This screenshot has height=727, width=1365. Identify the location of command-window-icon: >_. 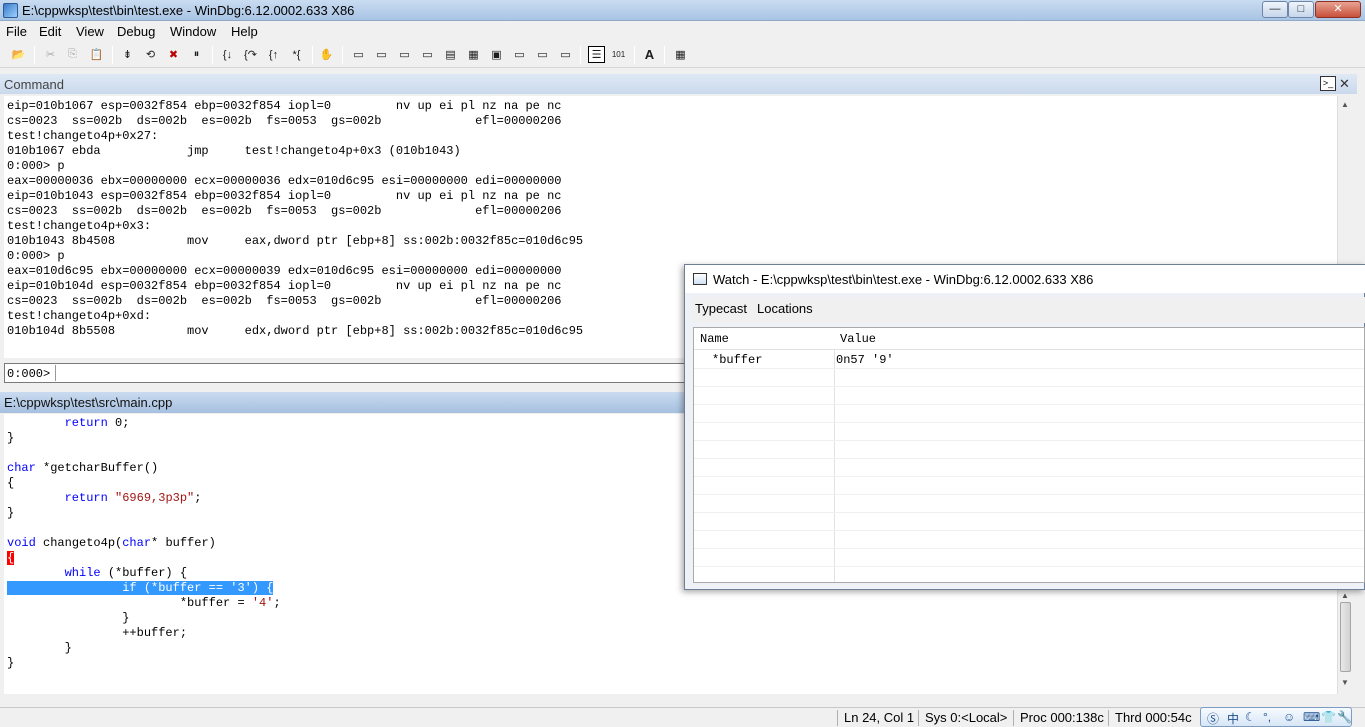
(1328, 83).